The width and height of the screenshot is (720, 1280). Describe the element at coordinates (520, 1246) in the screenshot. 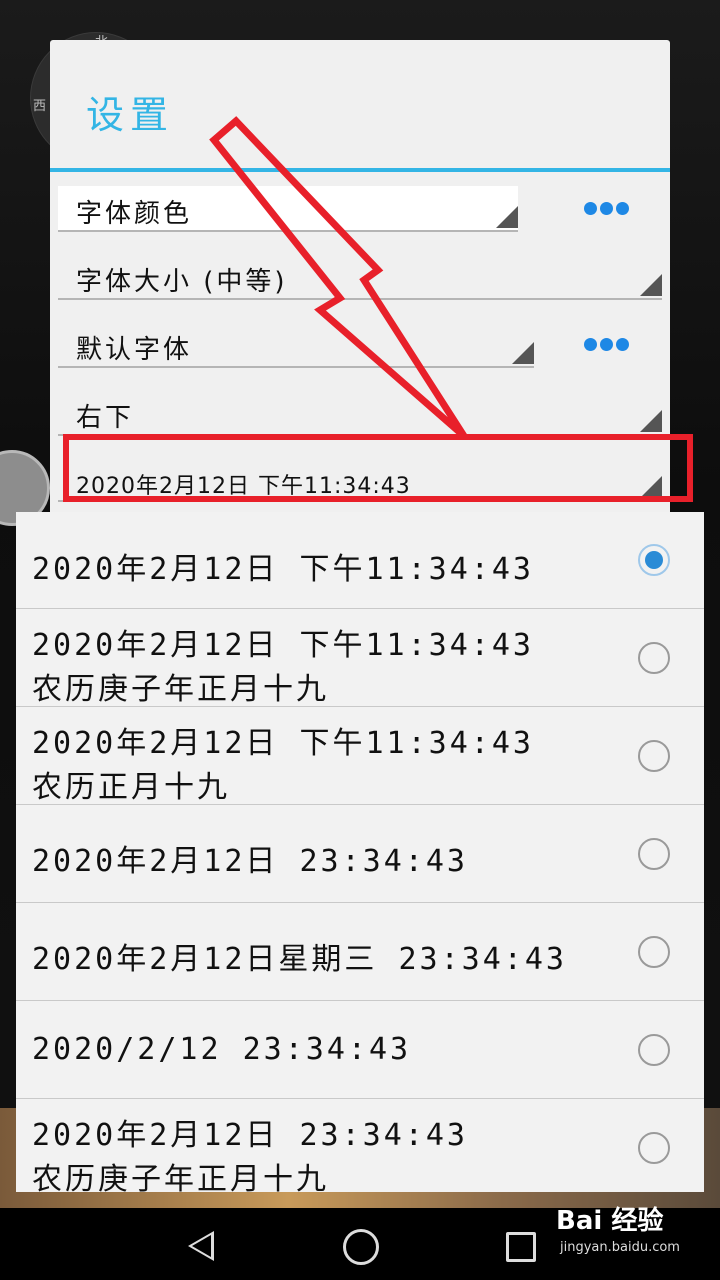

I see `recents-square-icon` at that location.